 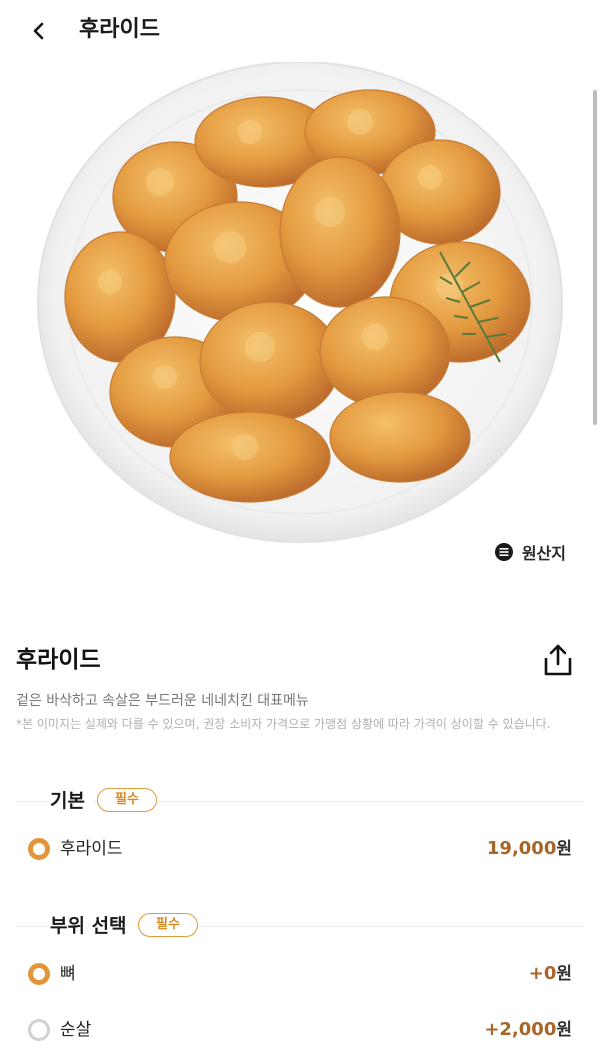 I want to click on option-bone: 뼈 +0원, so click(x=300, y=974).